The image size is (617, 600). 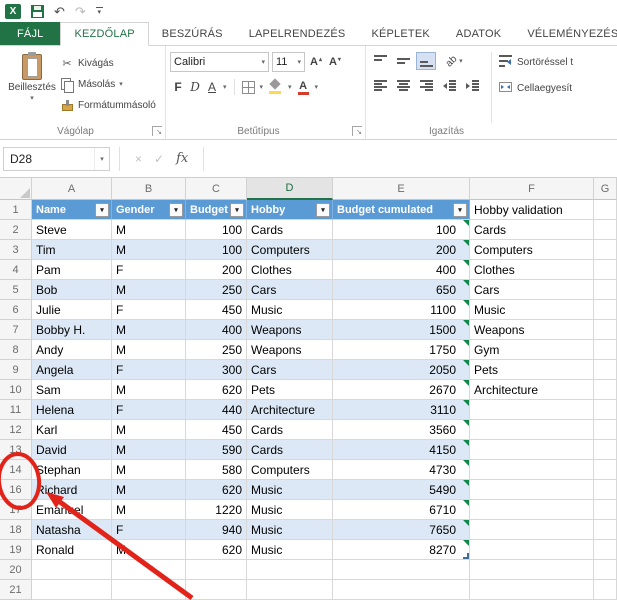 What do you see at coordinates (297, 33) in the screenshot?
I see `tab-page-layout: LAPELRENDEZÉS` at bounding box center [297, 33].